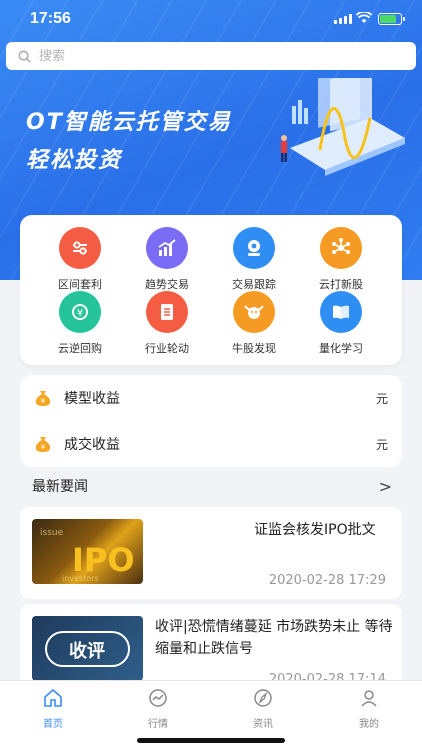 Image resolution: width=422 pixels, height=750 pixels. I want to click on quick-action-cloud-repurchase: ¥ 云逆回购, so click(80, 323).